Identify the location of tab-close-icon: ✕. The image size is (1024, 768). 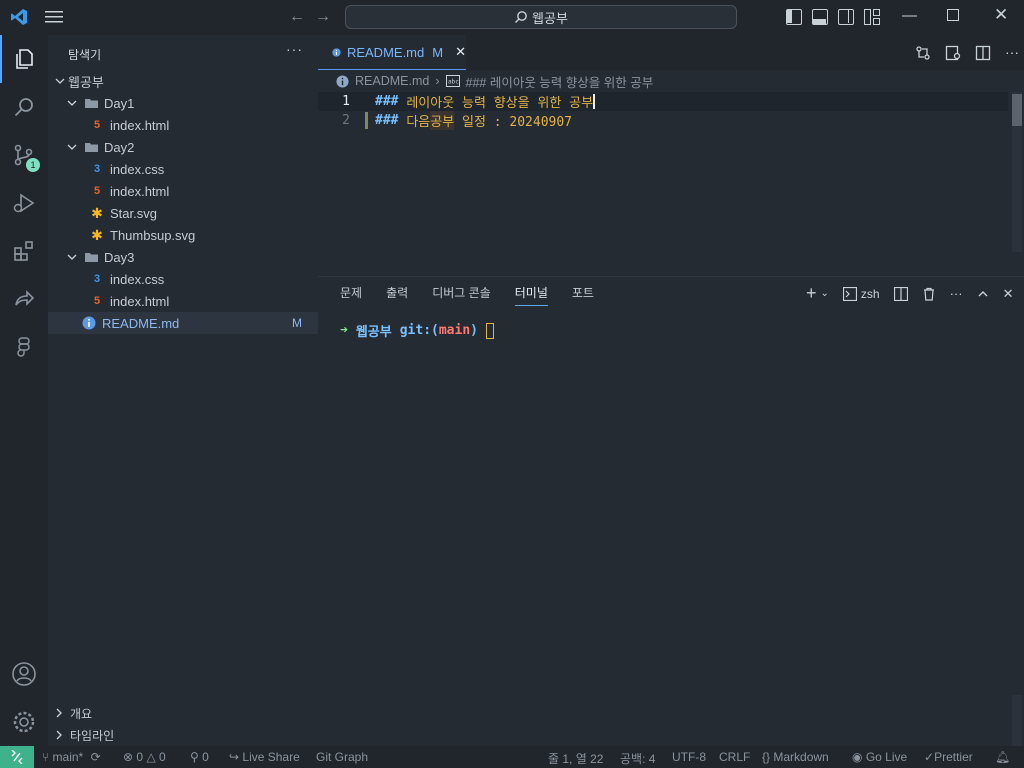
(460, 52).